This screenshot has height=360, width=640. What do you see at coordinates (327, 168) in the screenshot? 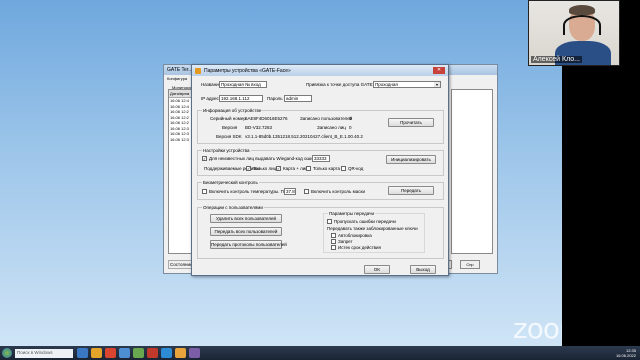
I see `mode-card-label: Только карта` at bounding box center [327, 168].